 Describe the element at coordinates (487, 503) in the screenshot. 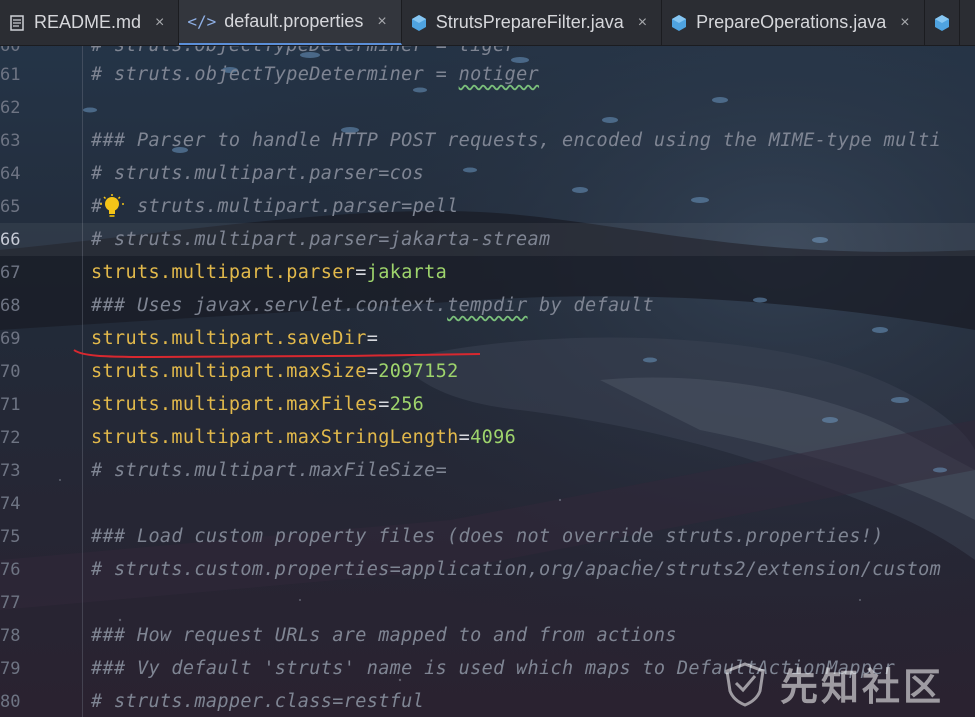

I see `code-line: 74` at that location.